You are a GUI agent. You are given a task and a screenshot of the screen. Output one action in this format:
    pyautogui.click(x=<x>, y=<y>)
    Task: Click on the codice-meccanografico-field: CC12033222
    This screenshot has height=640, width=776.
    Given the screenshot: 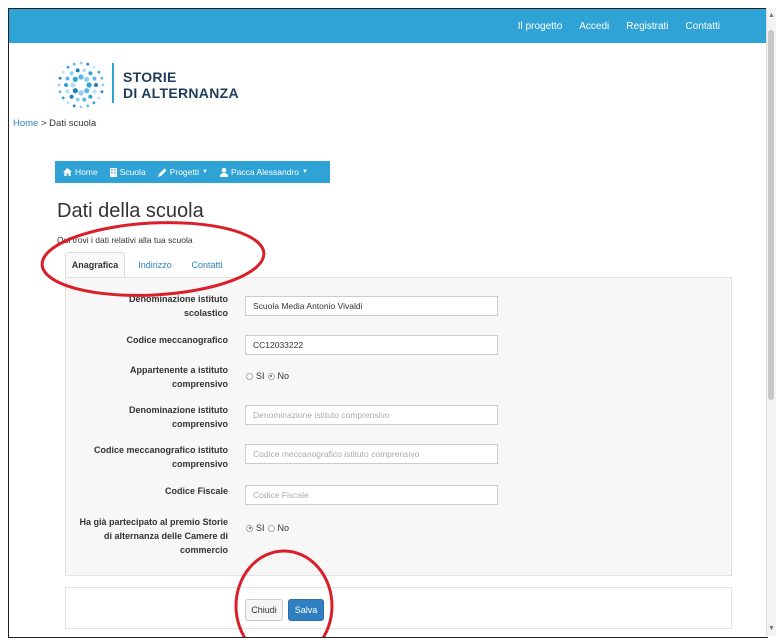 What is the action you would take?
    pyautogui.click(x=371, y=345)
    